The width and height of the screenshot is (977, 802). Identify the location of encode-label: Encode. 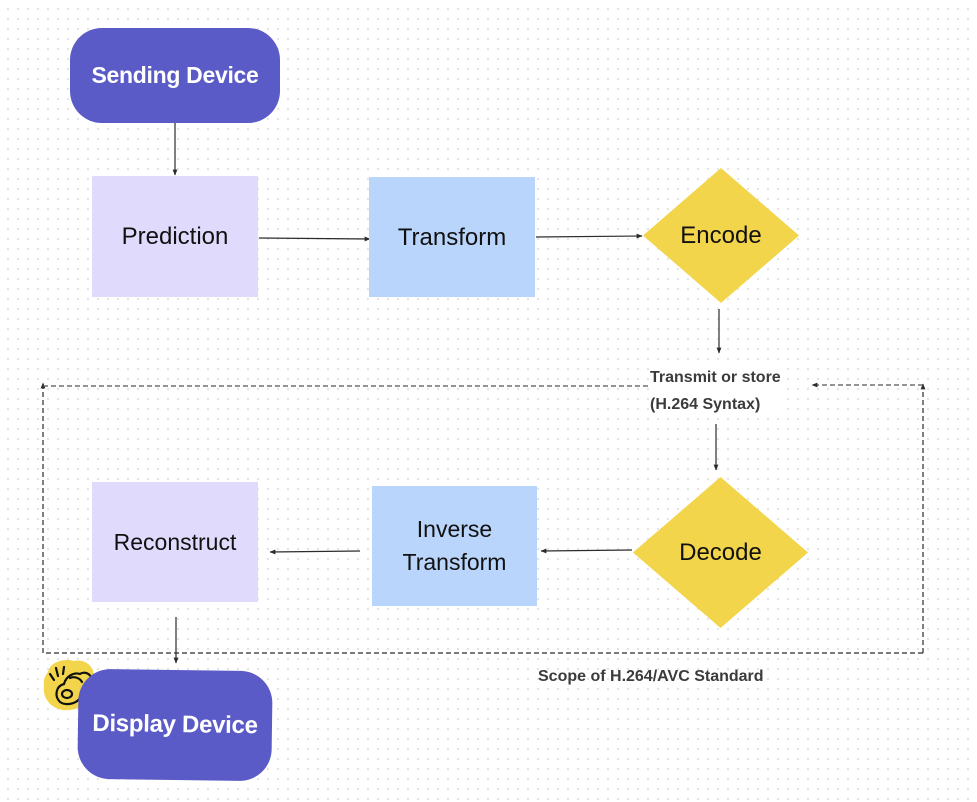
(721, 235).